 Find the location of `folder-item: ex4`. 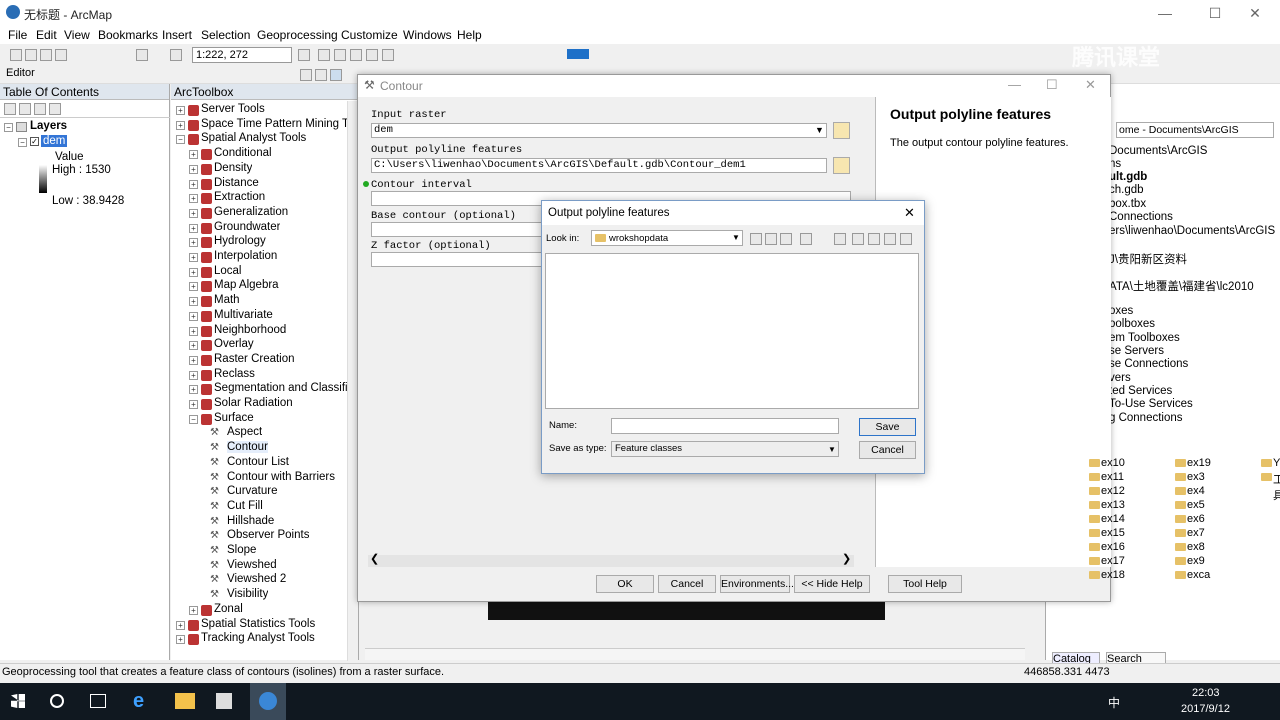

folder-item: ex4 is located at coordinates (1196, 491).